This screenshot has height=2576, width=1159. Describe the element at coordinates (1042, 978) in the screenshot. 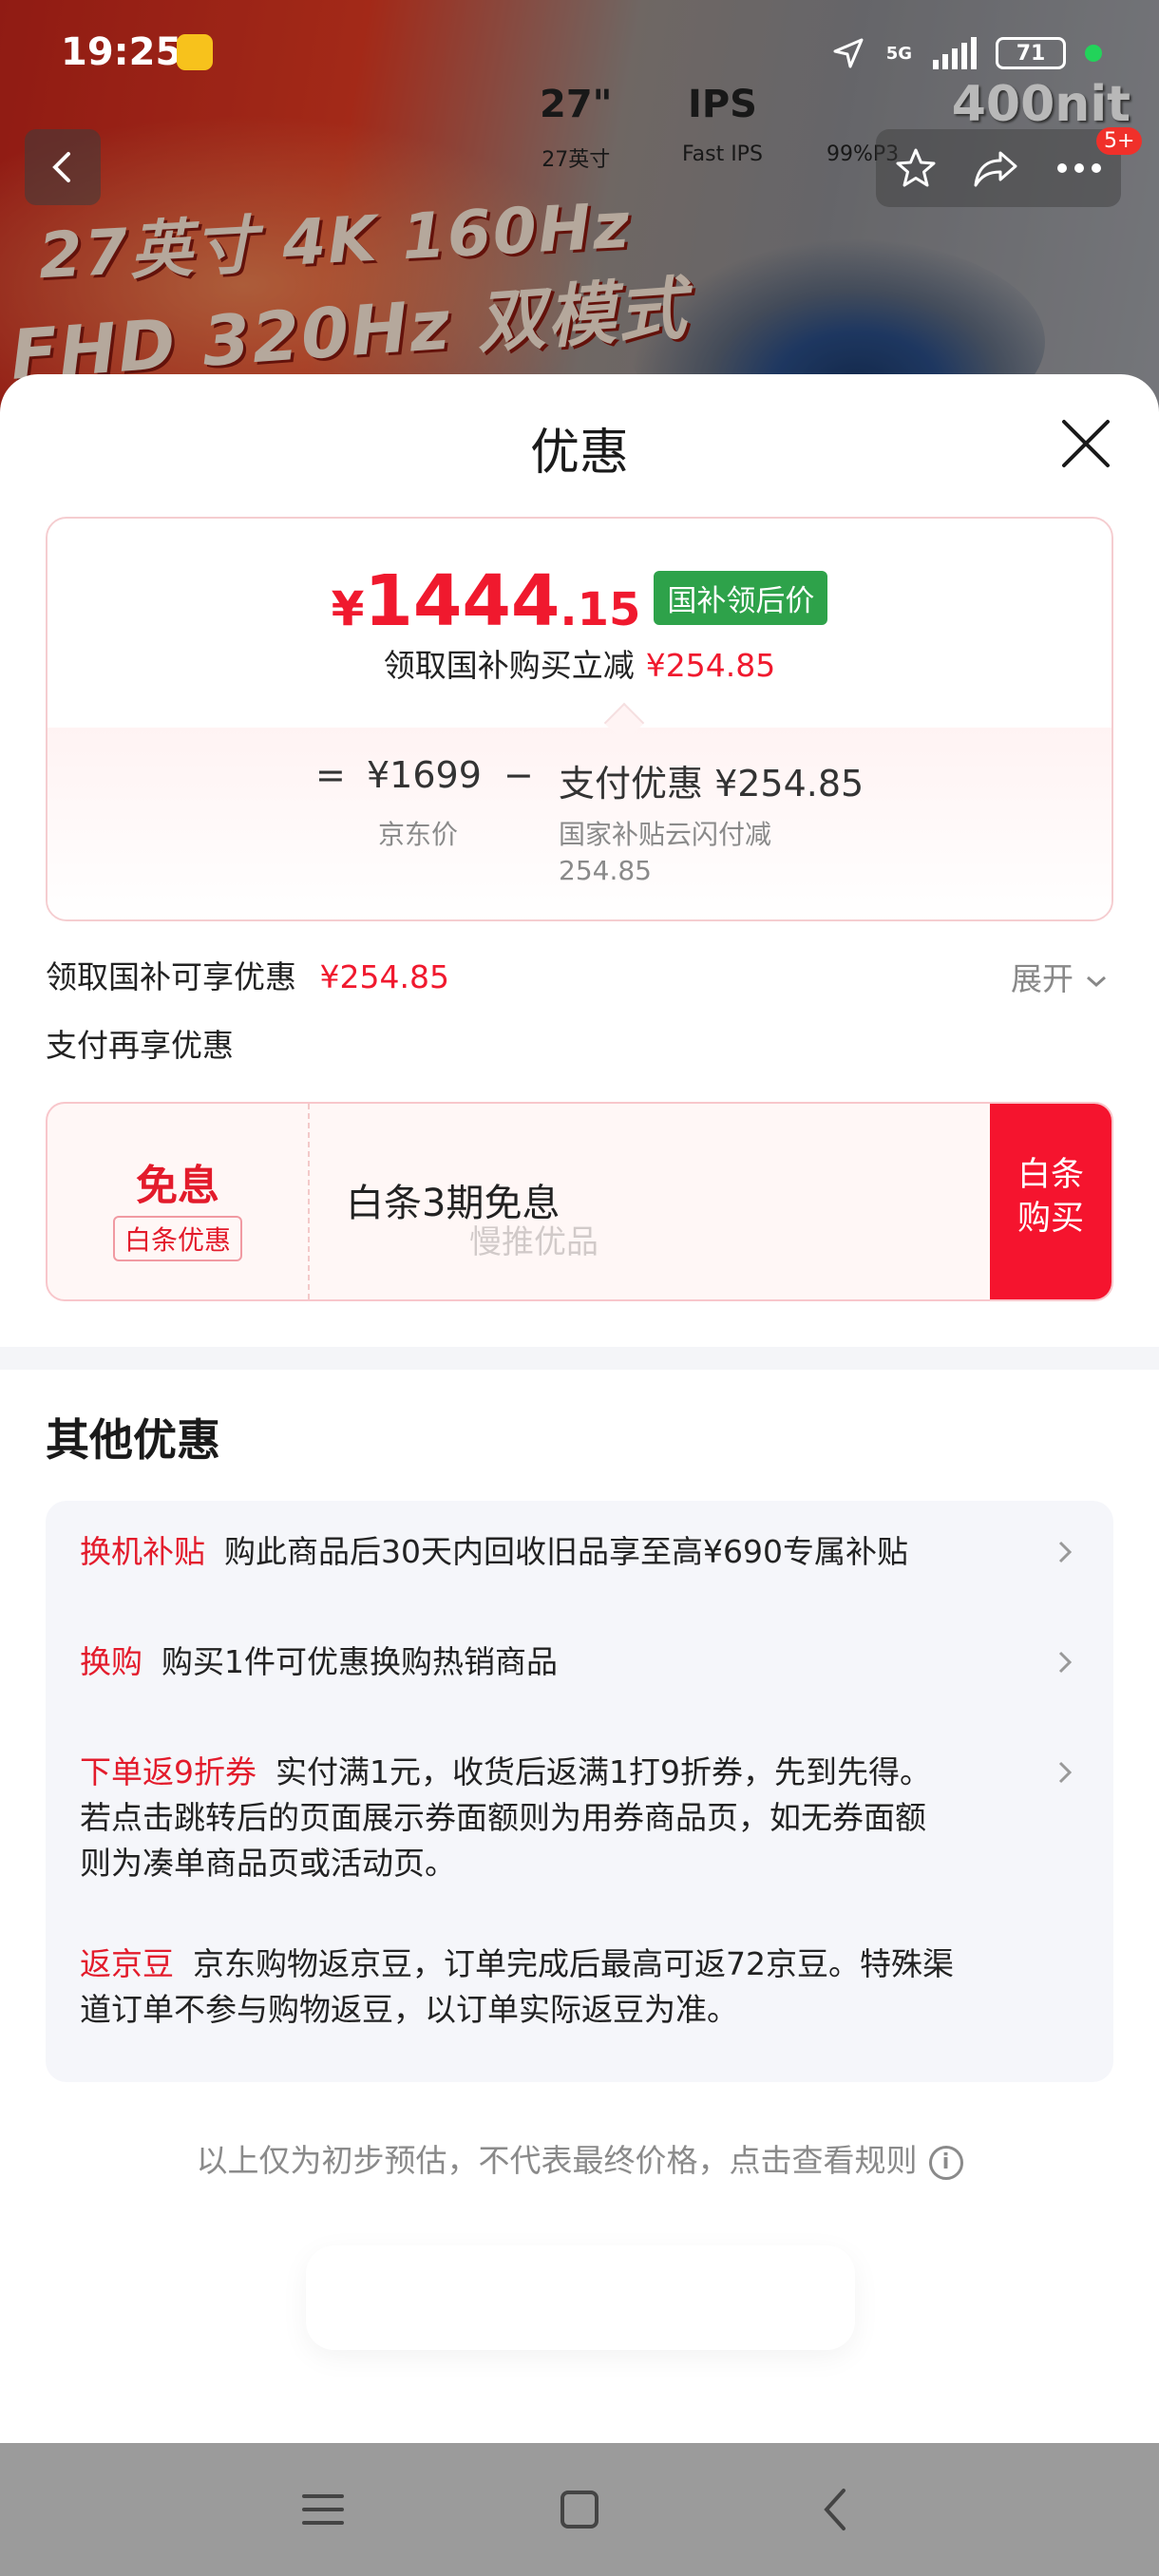

I see `expand-label: 展开` at that location.